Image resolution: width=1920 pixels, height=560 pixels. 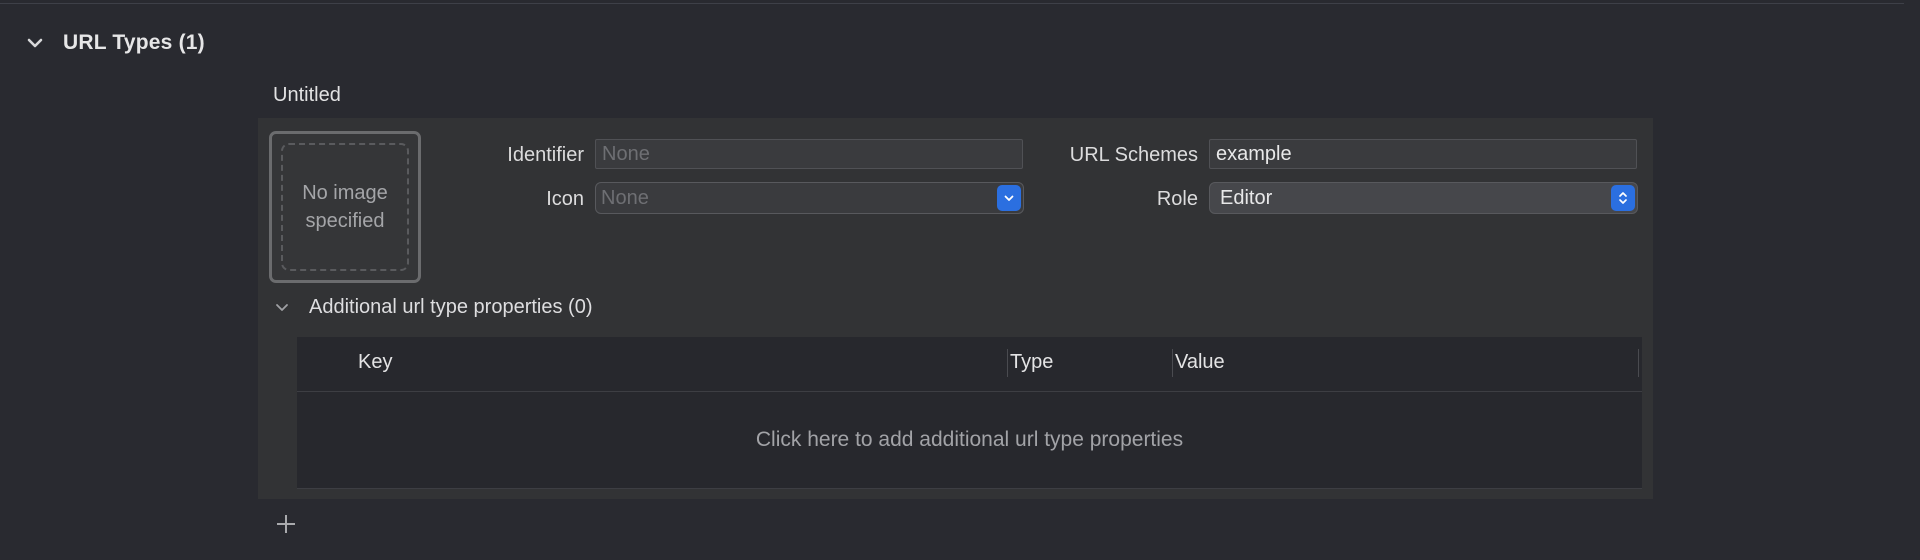 I want to click on role-popup-value: Editor, so click(x=1246, y=198).